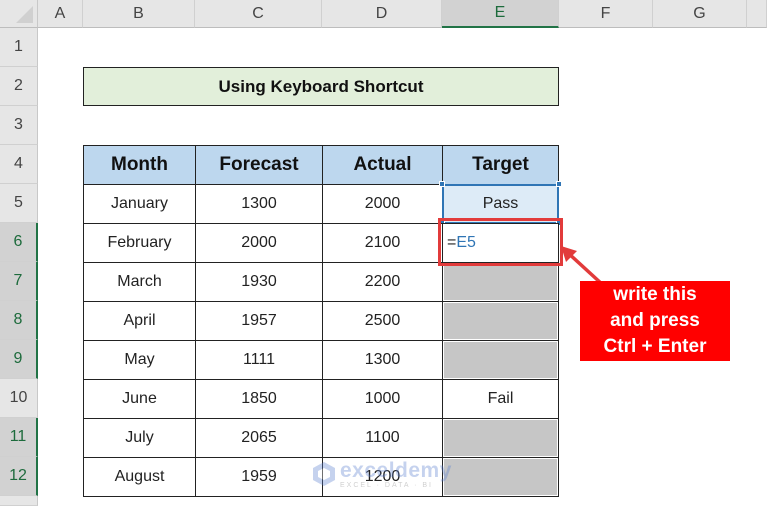 The image size is (767, 506). Describe the element at coordinates (139, 204) in the screenshot. I see `cell-month: January` at that location.